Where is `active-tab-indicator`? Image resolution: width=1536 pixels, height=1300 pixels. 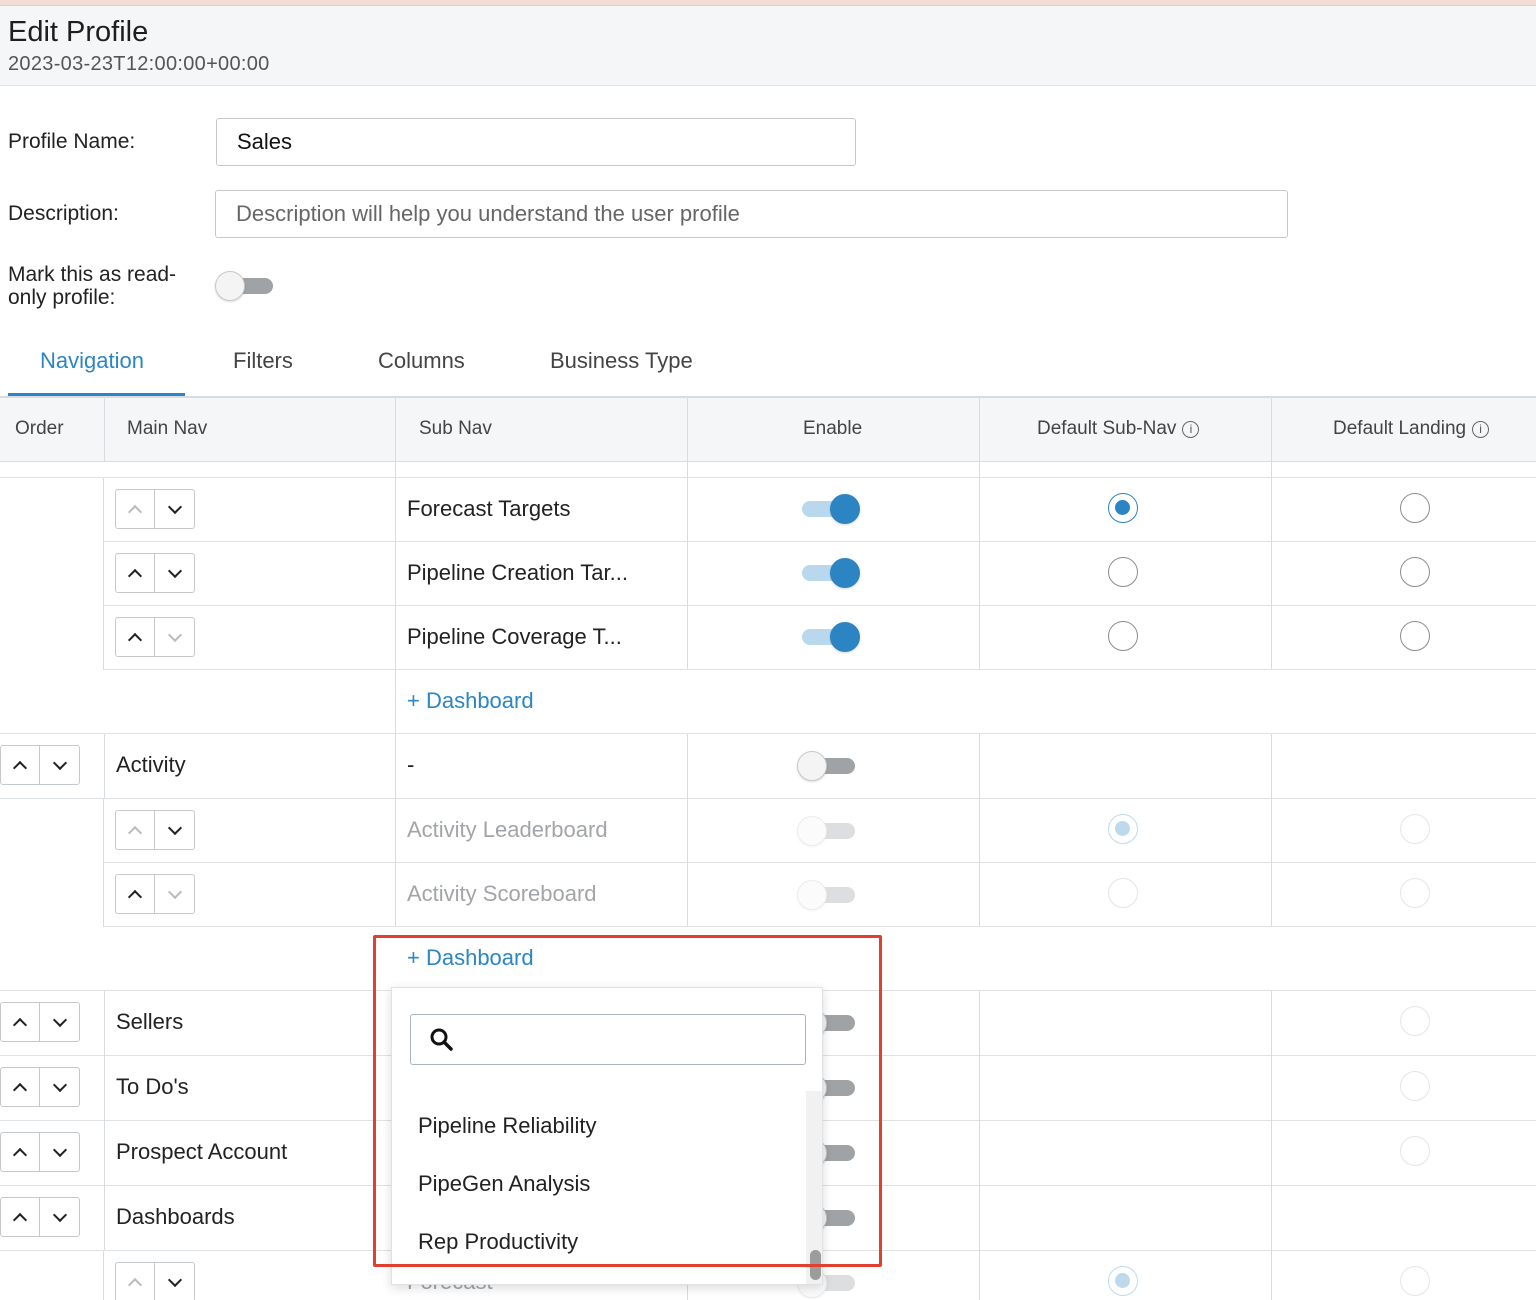
active-tab-indicator is located at coordinates (96, 394).